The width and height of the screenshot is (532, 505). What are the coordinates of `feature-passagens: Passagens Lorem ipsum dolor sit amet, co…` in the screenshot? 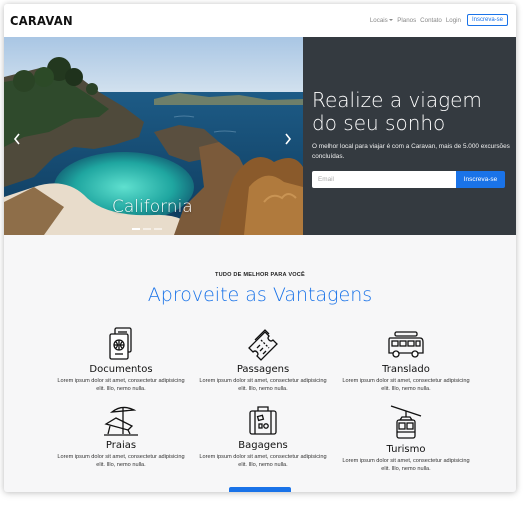 It's located at (263, 359).